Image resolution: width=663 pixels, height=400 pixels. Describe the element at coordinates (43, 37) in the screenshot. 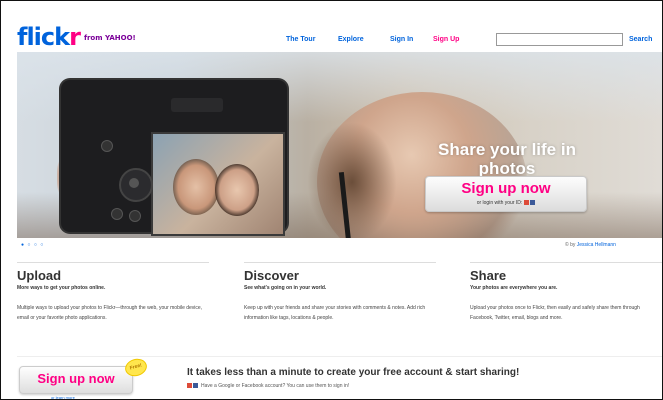

I see `logo-text-blue: flick` at that location.